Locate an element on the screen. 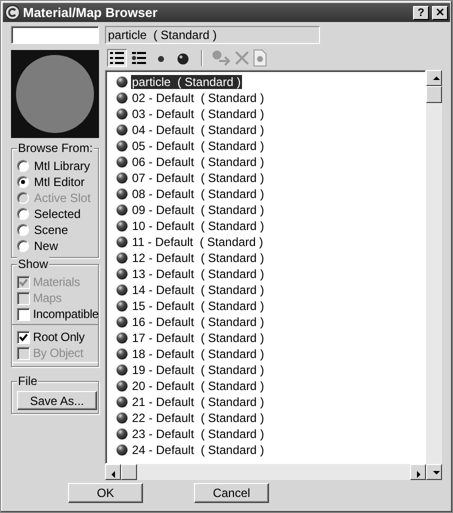 Image resolution: width=453 pixels, height=513 pixels. material-item: 05 - Default ( Standard ) is located at coordinates (198, 146).